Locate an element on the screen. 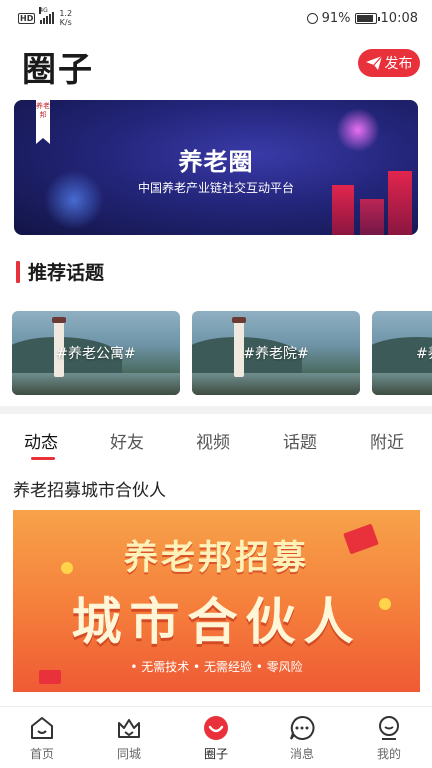 This screenshot has height=768, width=432. status-left: HD 4G 1.2 K/s is located at coordinates (45, 17).